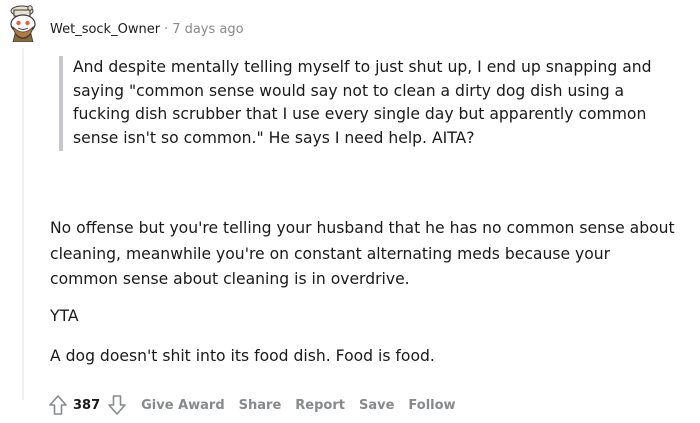 This screenshot has height=423, width=700. I want to click on comment-actions: 387 Give Award Share Report Save Follow, so click(252, 405).